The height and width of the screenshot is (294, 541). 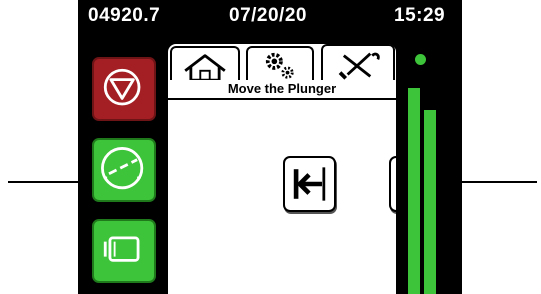 I want to click on jog-left-button, so click(x=309, y=184).